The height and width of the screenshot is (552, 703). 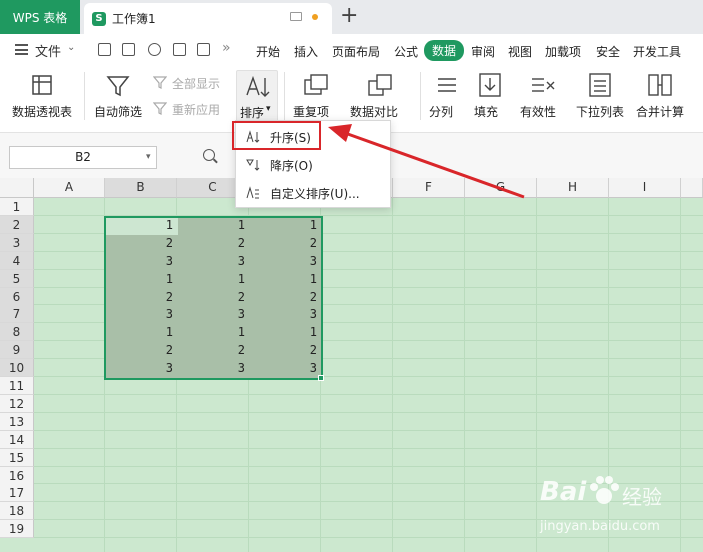 I want to click on name-box: B2, so click(x=83, y=157).